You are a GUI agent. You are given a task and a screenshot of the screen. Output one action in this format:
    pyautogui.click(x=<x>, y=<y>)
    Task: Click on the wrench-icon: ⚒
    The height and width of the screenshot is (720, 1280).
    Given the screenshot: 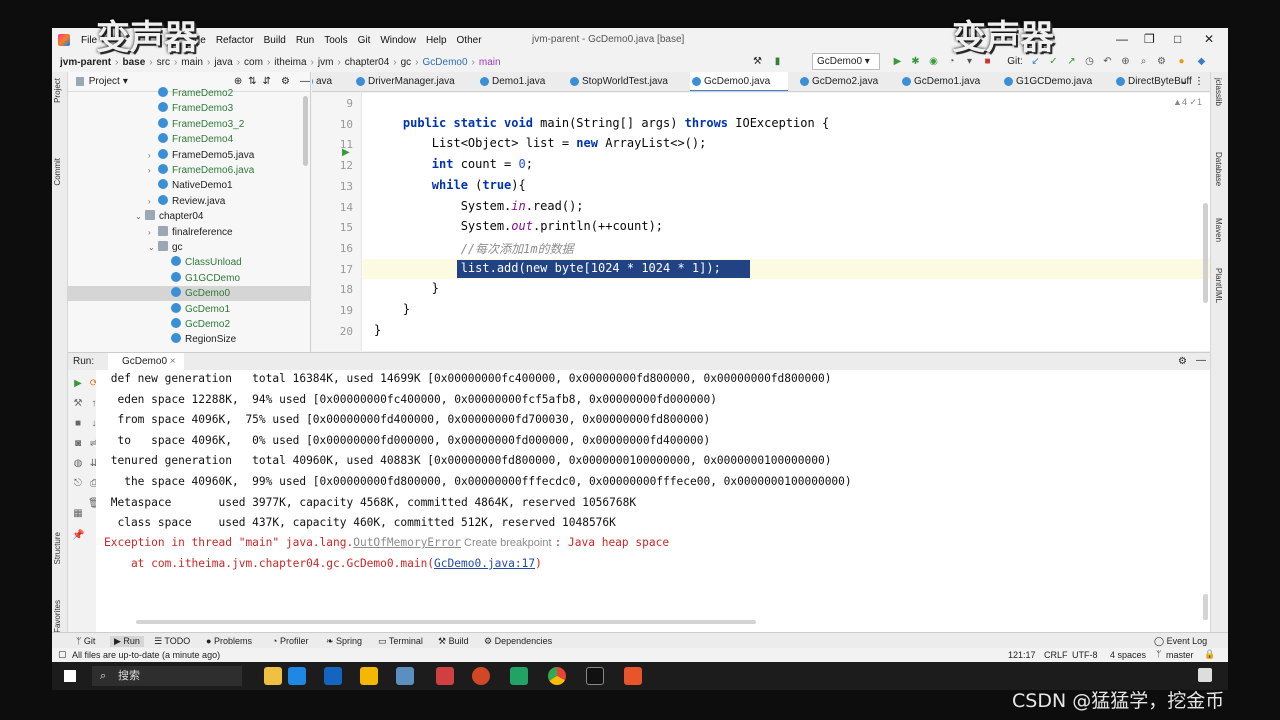 What is the action you would take?
    pyautogui.click(x=78, y=404)
    